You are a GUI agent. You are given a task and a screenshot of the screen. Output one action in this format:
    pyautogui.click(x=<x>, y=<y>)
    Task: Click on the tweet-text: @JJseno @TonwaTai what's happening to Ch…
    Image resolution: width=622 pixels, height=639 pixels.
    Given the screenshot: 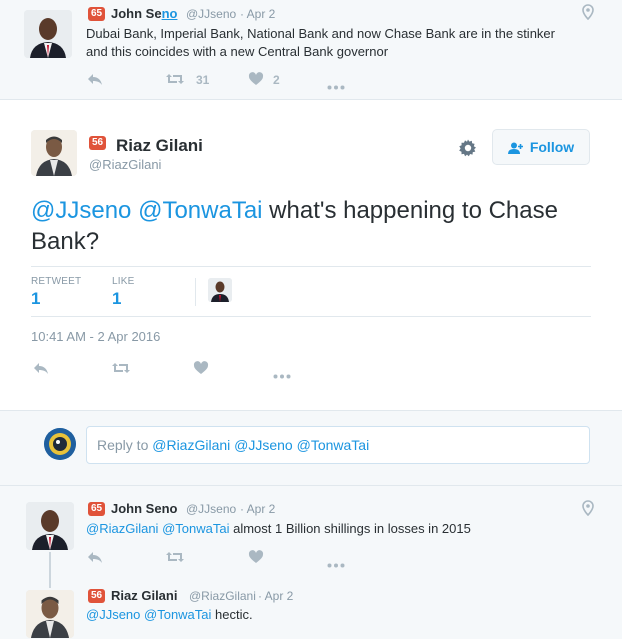 What is the action you would take?
    pyautogui.click(x=294, y=226)
    